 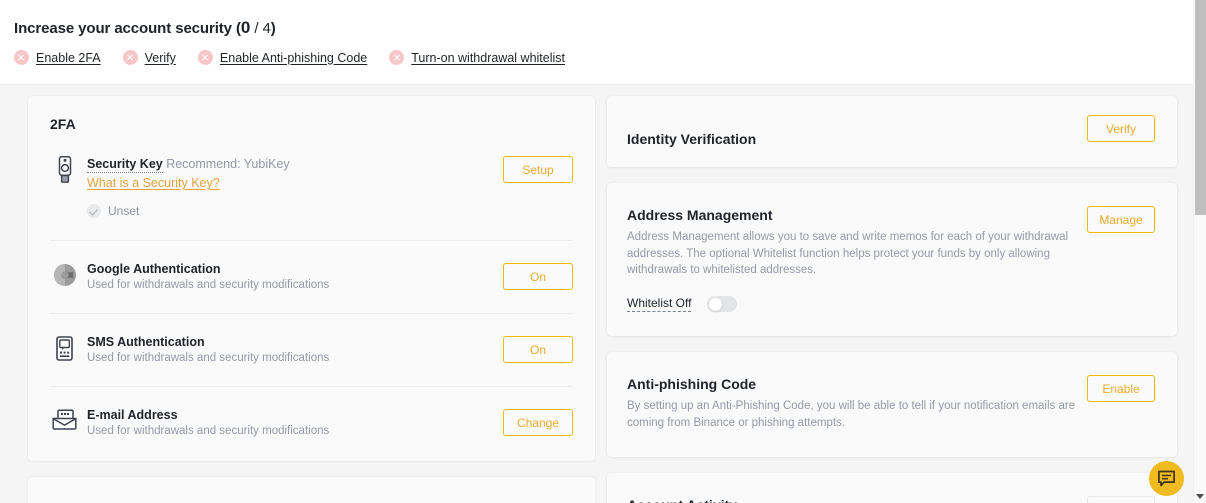 I want to click on identity-verification-title: Identity Verification, so click(x=692, y=139).